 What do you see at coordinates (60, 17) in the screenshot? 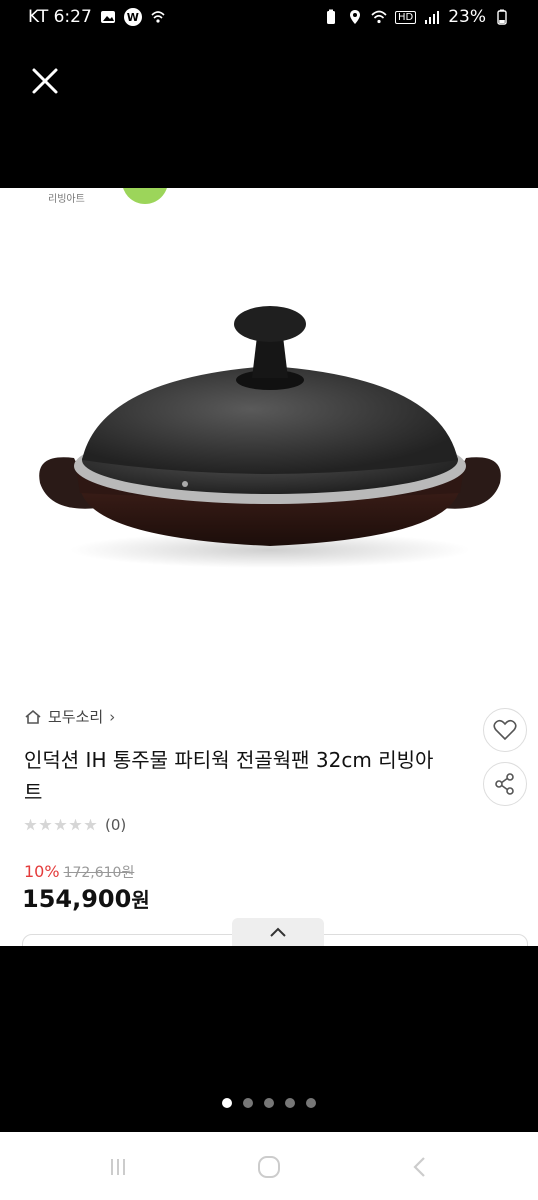
I see `carrier-time: KT 6:27` at bounding box center [60, 17].